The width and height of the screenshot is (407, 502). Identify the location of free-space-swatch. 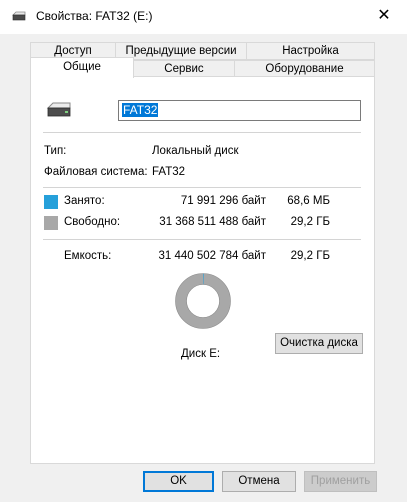
(51, 223).